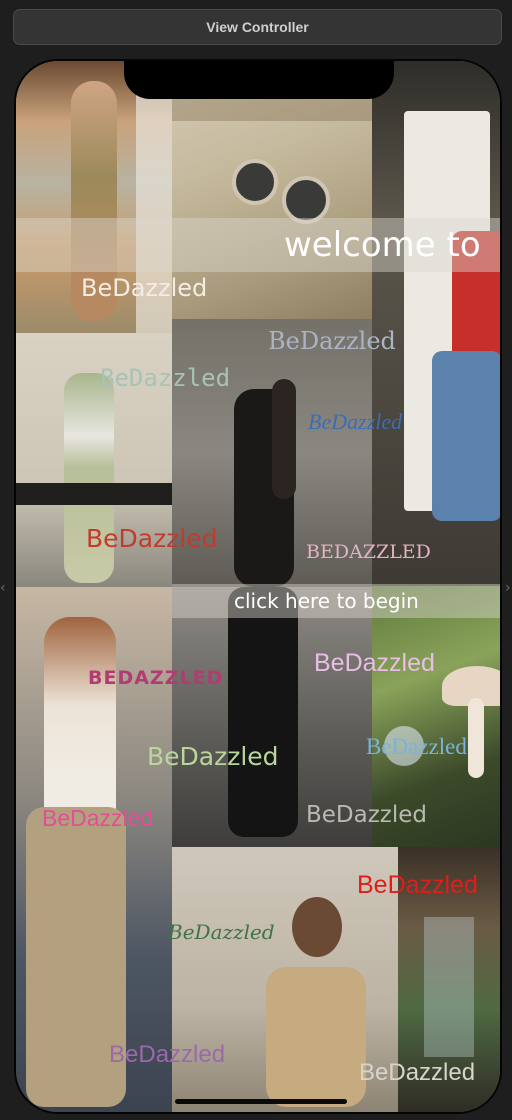 The width and height of the screenshot is (512, 1120). I want to click on home-indicator, so click(261, 1101).